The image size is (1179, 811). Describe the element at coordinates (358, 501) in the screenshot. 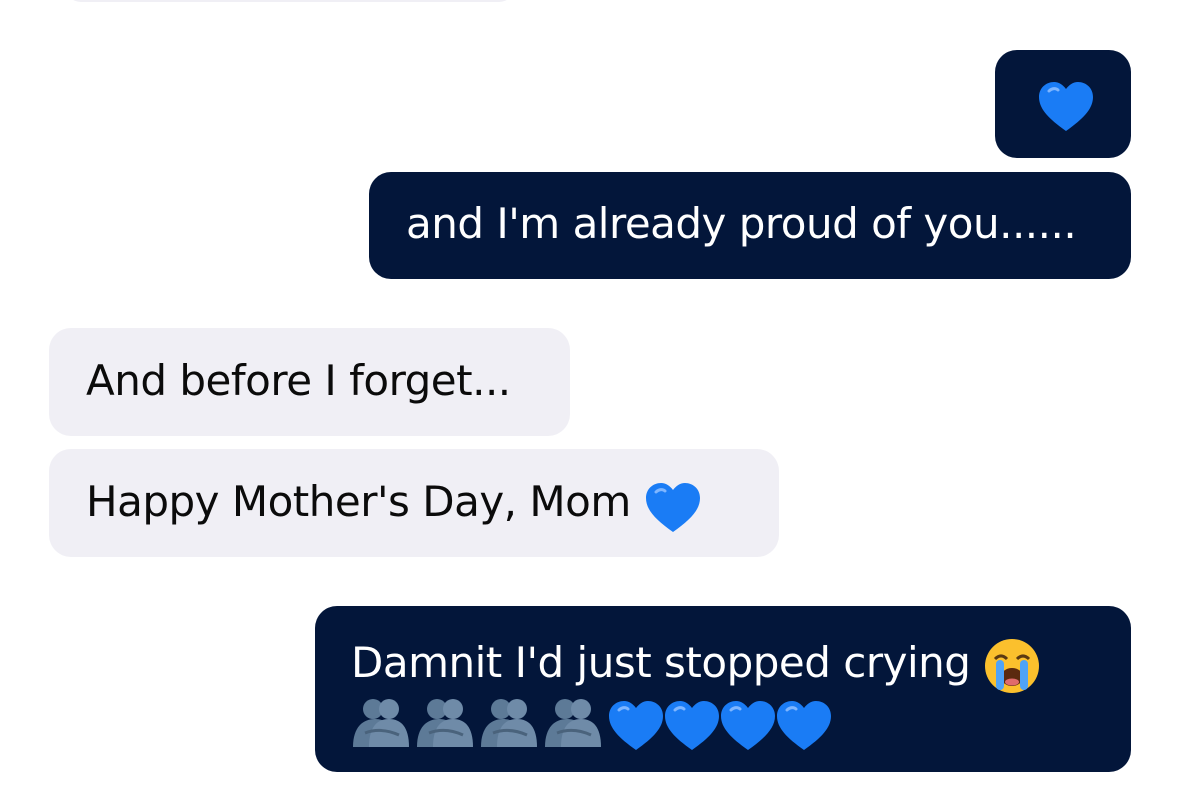

I see `message-text: Happy Mother's Day, Mom` at that location.